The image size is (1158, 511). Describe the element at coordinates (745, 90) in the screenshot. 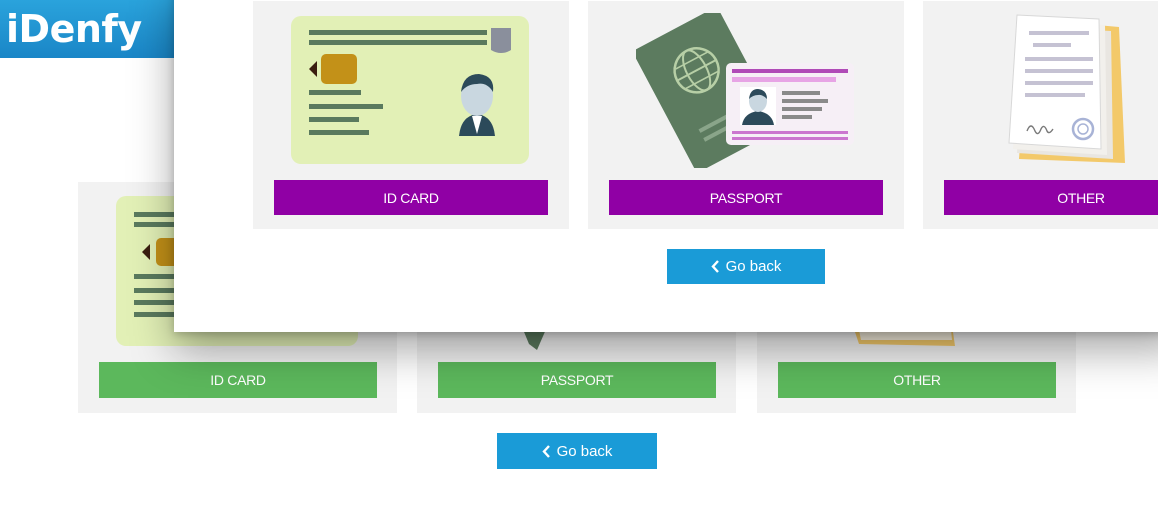

I see `passport-illustration` at that location.